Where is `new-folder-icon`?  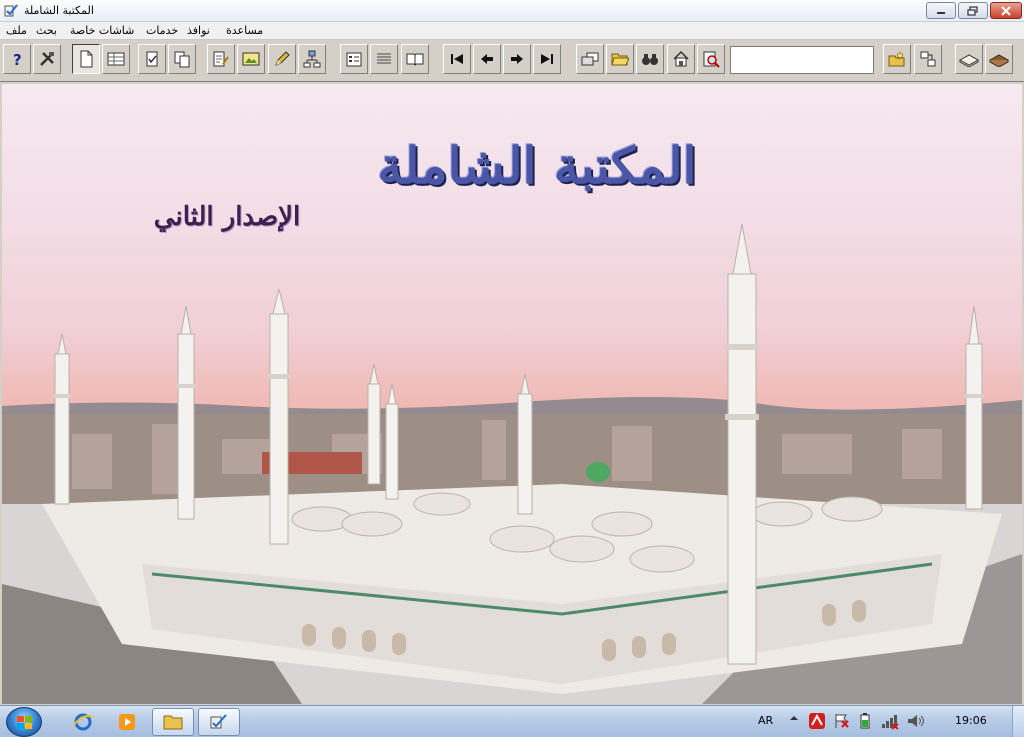 new-folder-icon is located at coordinates (896, 59).